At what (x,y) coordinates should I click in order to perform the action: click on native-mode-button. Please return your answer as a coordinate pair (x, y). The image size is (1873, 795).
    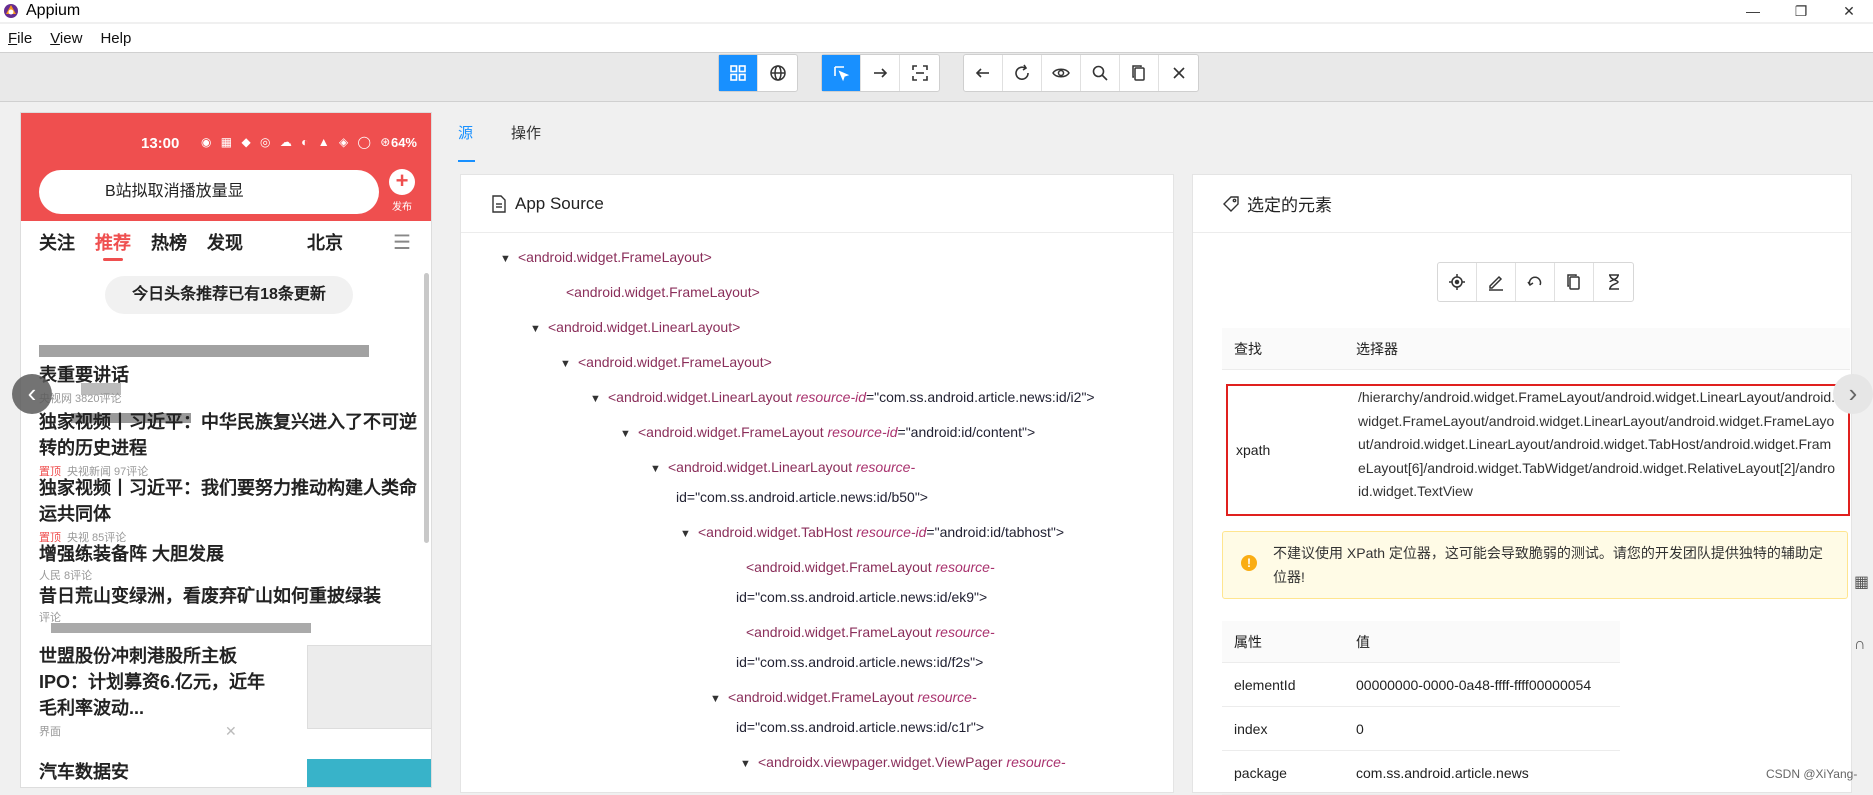
    Looking at the image, I should click on (738, 73).